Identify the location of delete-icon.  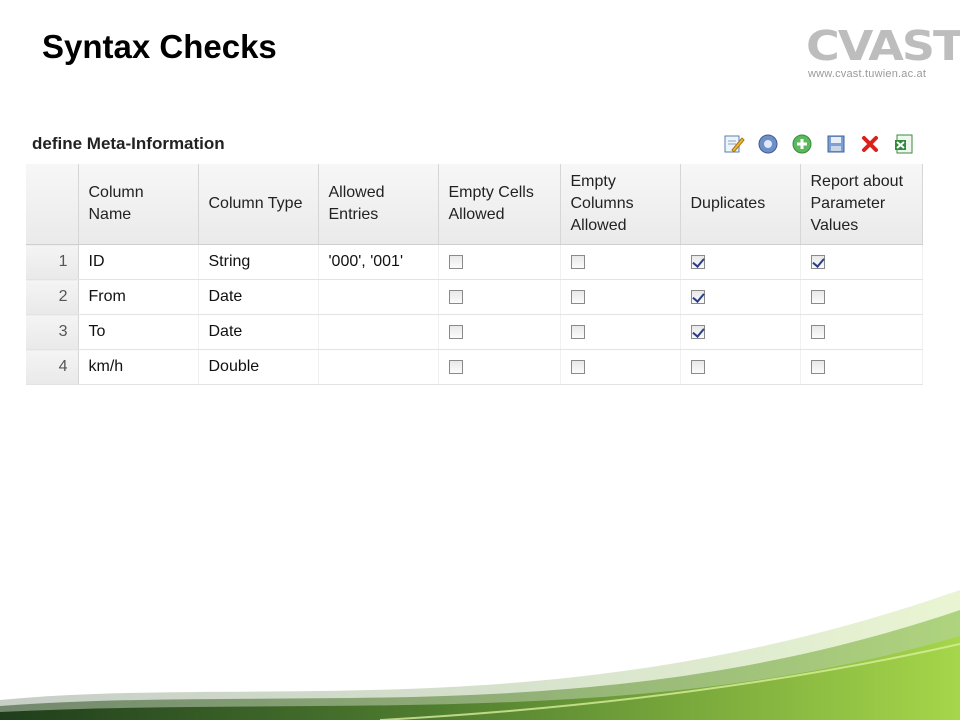
(870, 144).